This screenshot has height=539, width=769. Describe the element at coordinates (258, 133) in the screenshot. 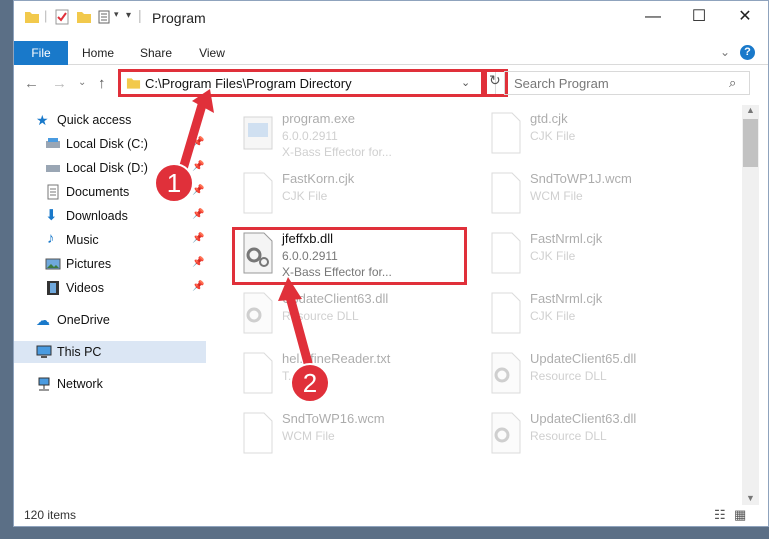

I see `exe-icon` at that location.